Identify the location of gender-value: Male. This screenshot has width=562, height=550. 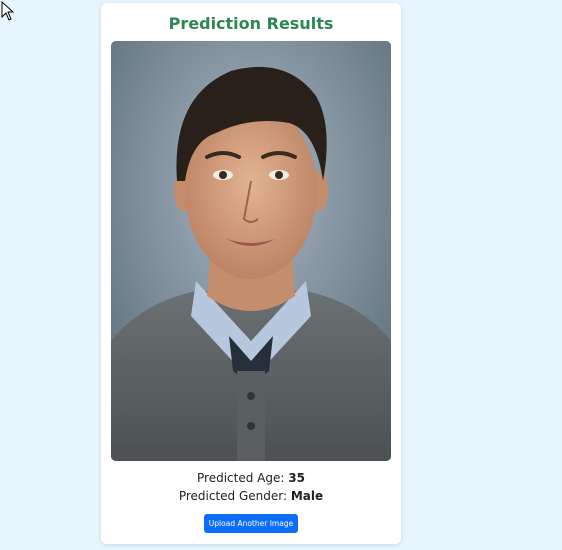
(307, 496).